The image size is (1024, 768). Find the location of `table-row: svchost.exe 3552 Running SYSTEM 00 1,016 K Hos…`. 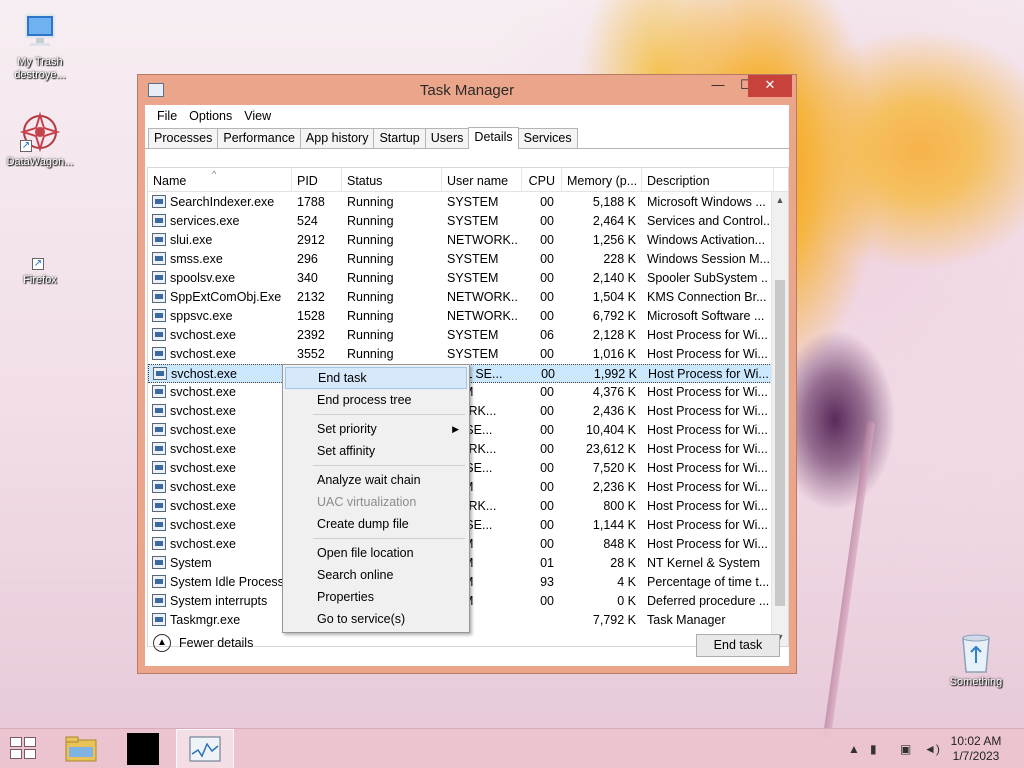

table-row: svchost.exe 3552 Running SYSTEM 00 1,016 K Hos… is located at coordinates (461, 354).